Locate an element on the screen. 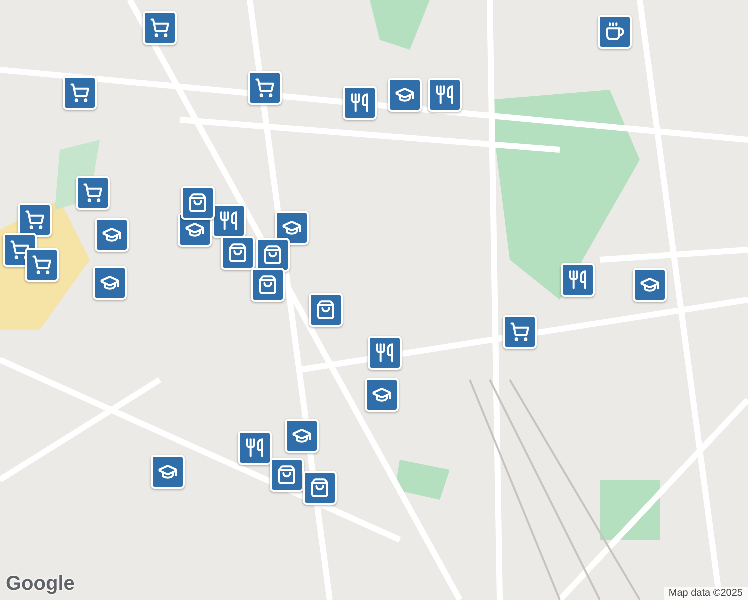 The width and height of the screenshot is (748, 600). map-attribution: Map data ©2025 is located at coordinates (706, 593).